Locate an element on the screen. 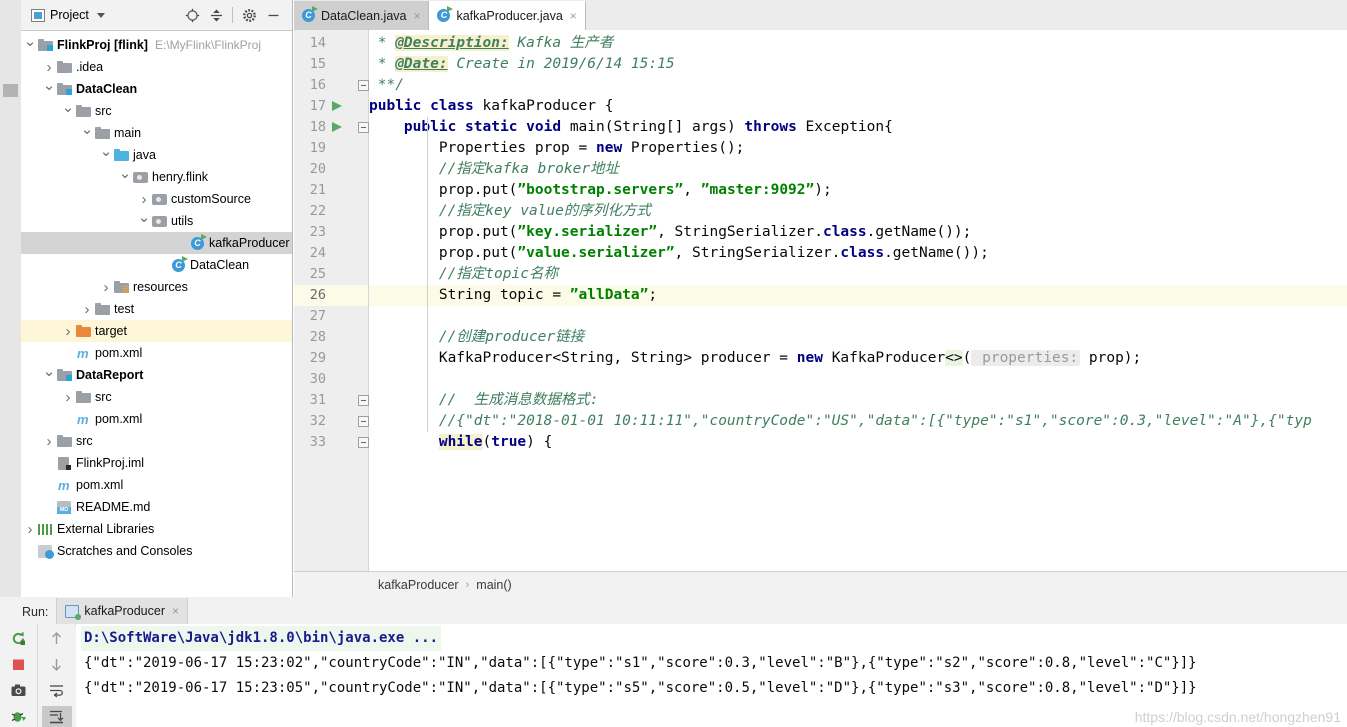 The height and width of the screenshot is (727, 1347). arrow-down-icon is located at coordinates (57, 664).